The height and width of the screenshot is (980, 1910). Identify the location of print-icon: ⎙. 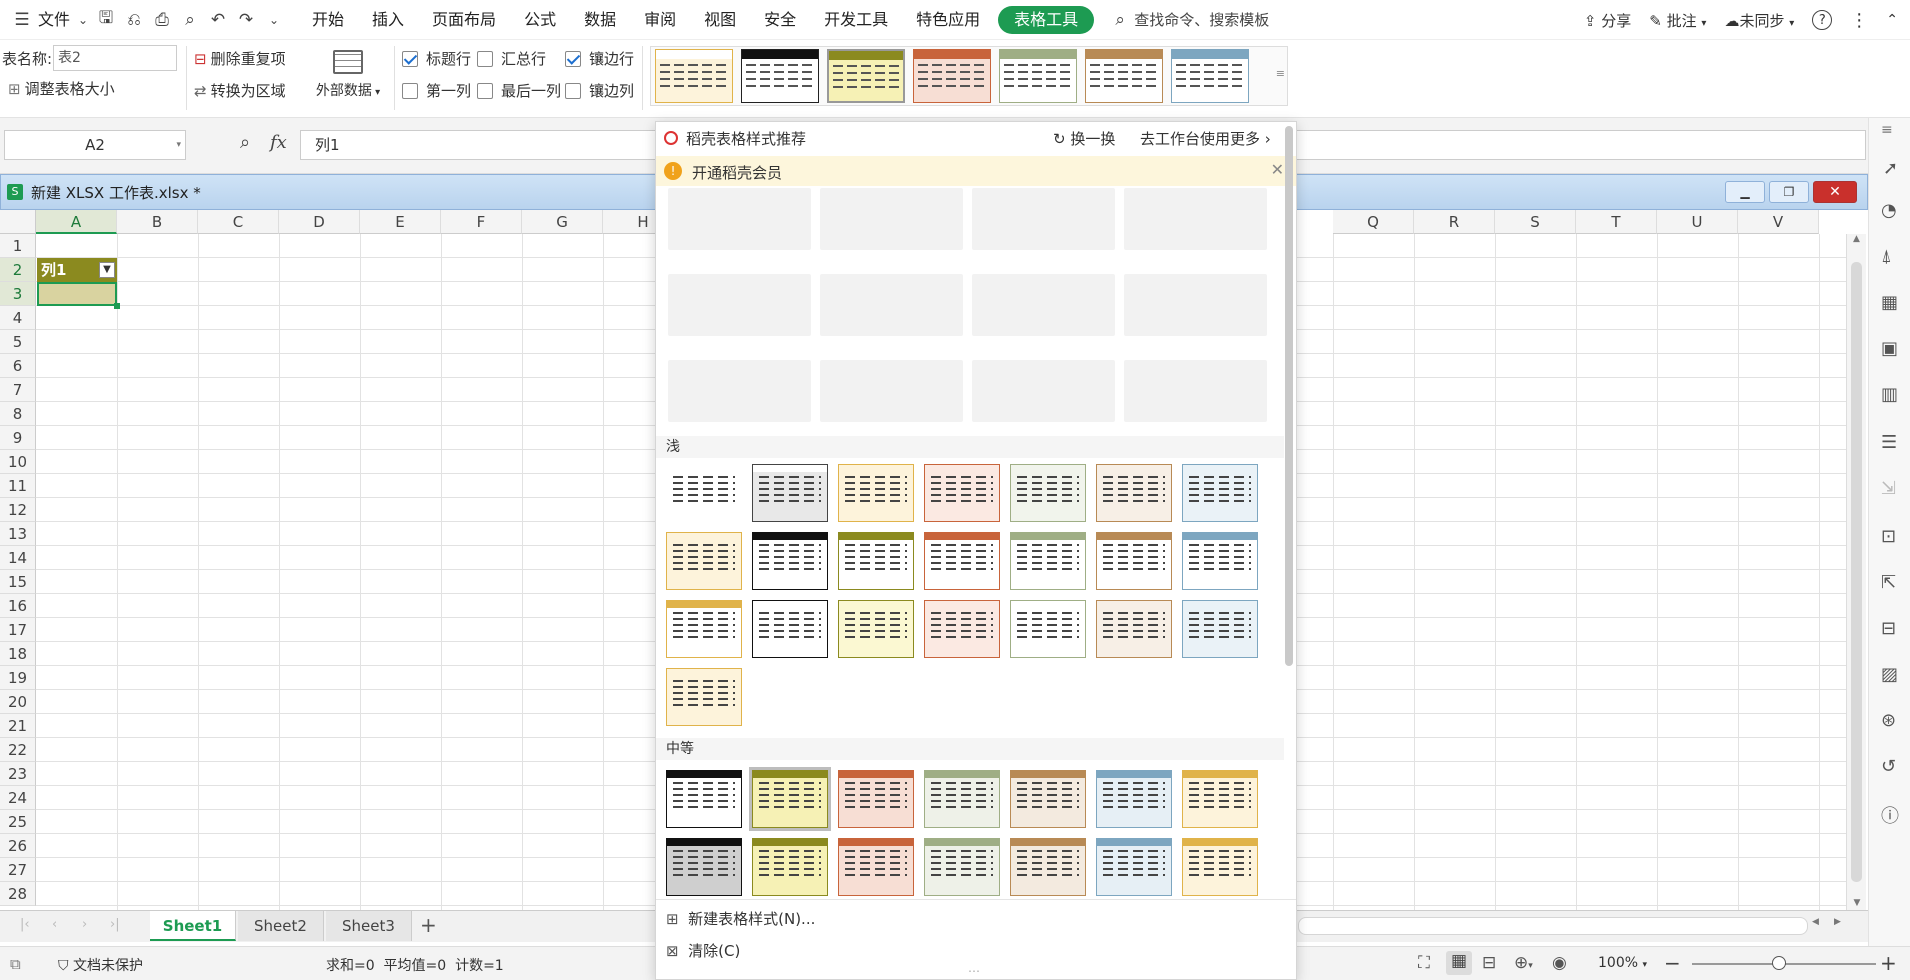
(162, 20).